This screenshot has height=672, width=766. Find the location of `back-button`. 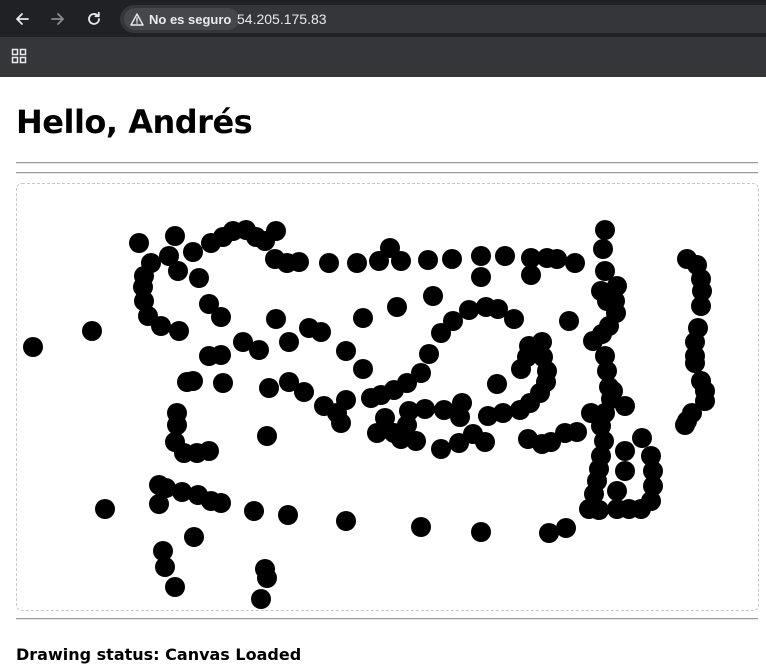

back-button is located at coordinates (22, 19).